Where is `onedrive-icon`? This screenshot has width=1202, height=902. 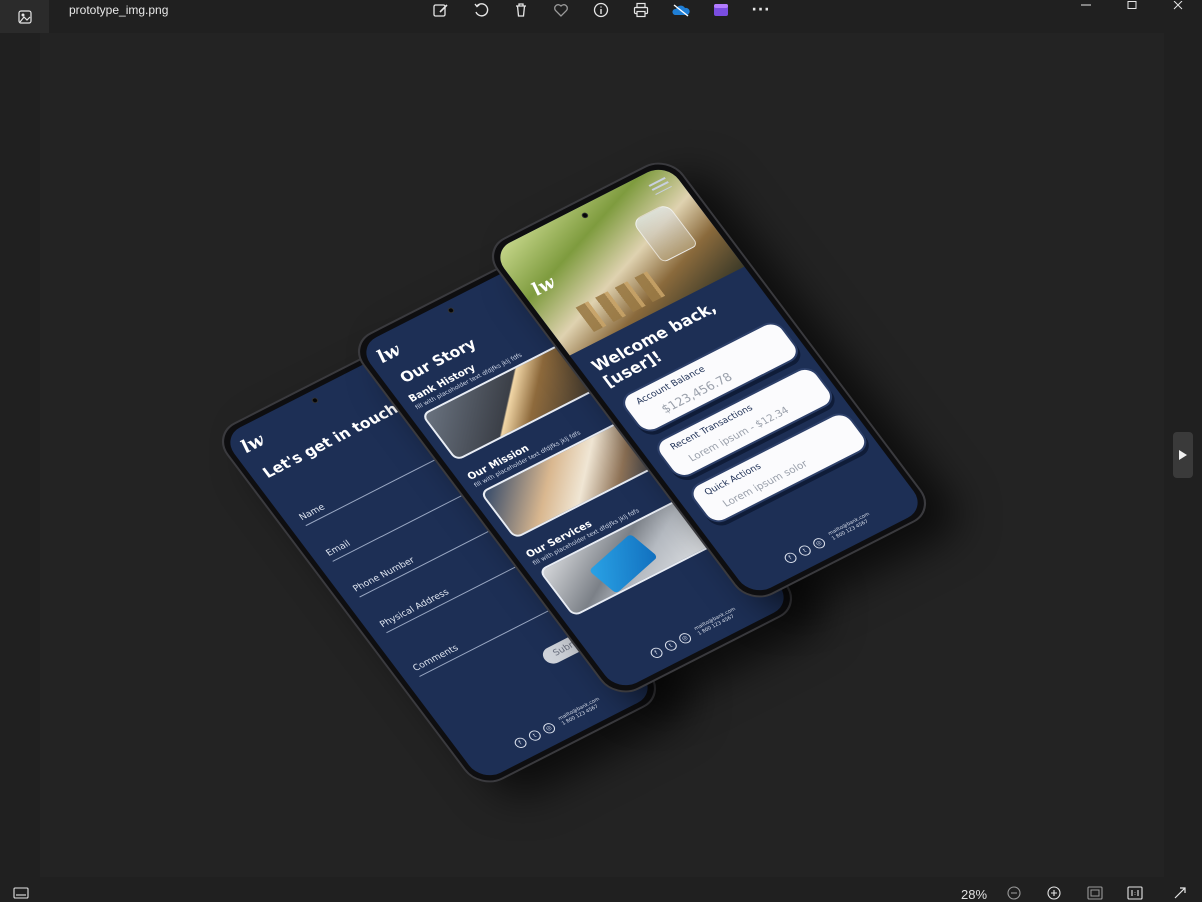 onedrive-icon is located at coordinates (681, 10).